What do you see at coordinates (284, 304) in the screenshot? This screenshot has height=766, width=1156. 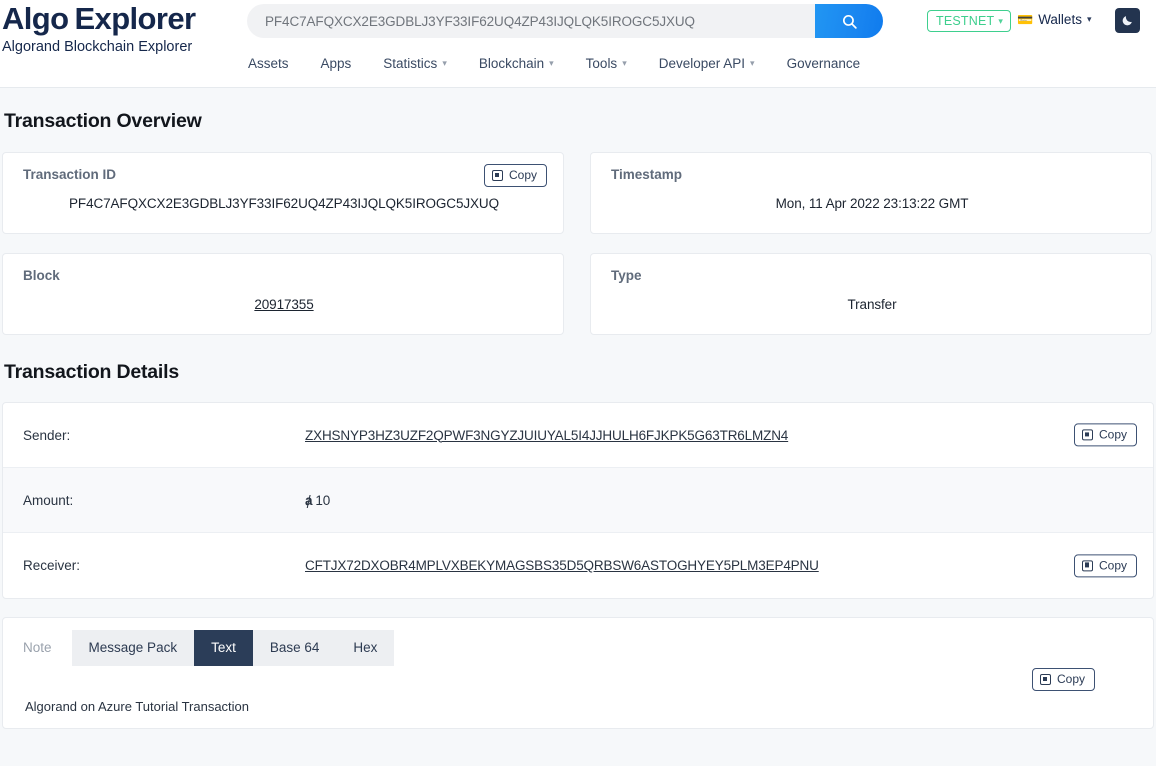 I see `block-number-link: 20917355` at bounding box center [284, 304].